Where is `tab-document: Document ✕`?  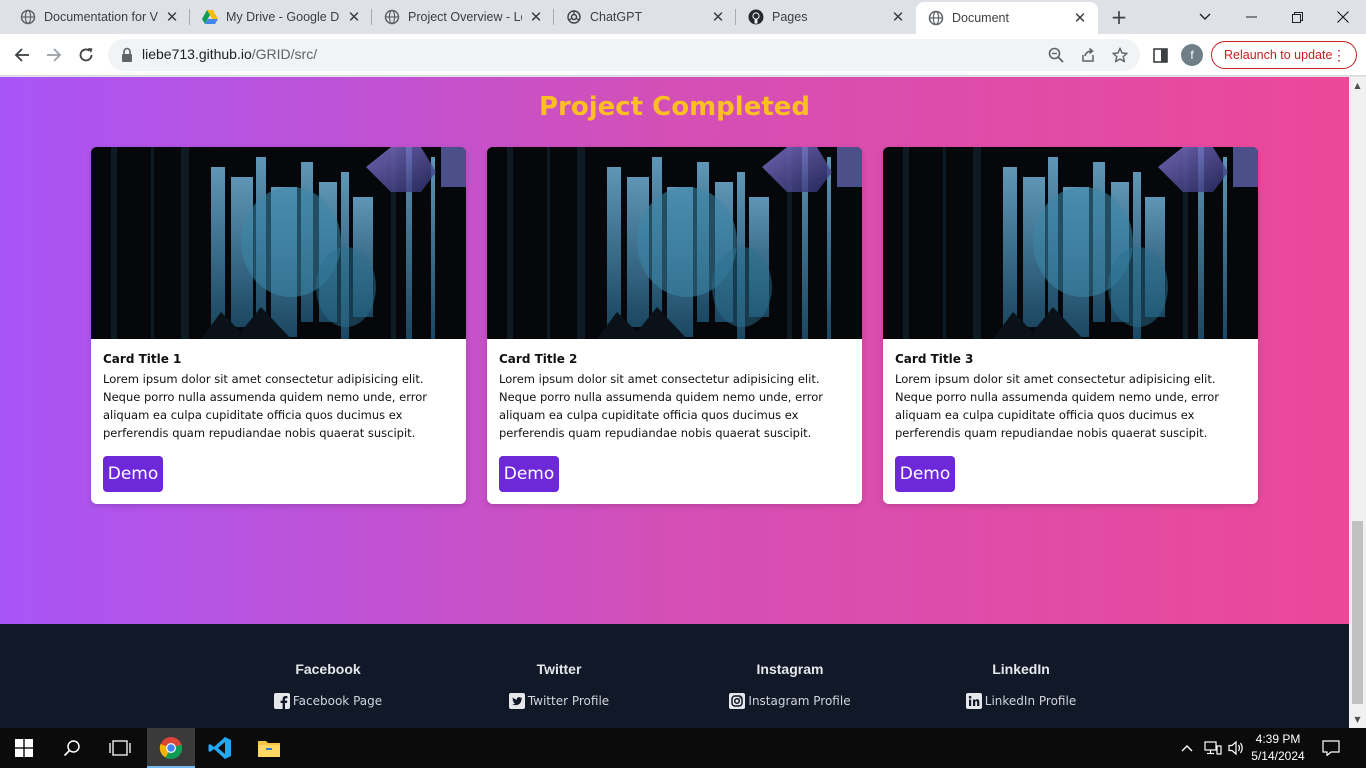 tab-document: Document ✕ is located at coordinates (1007, 18).